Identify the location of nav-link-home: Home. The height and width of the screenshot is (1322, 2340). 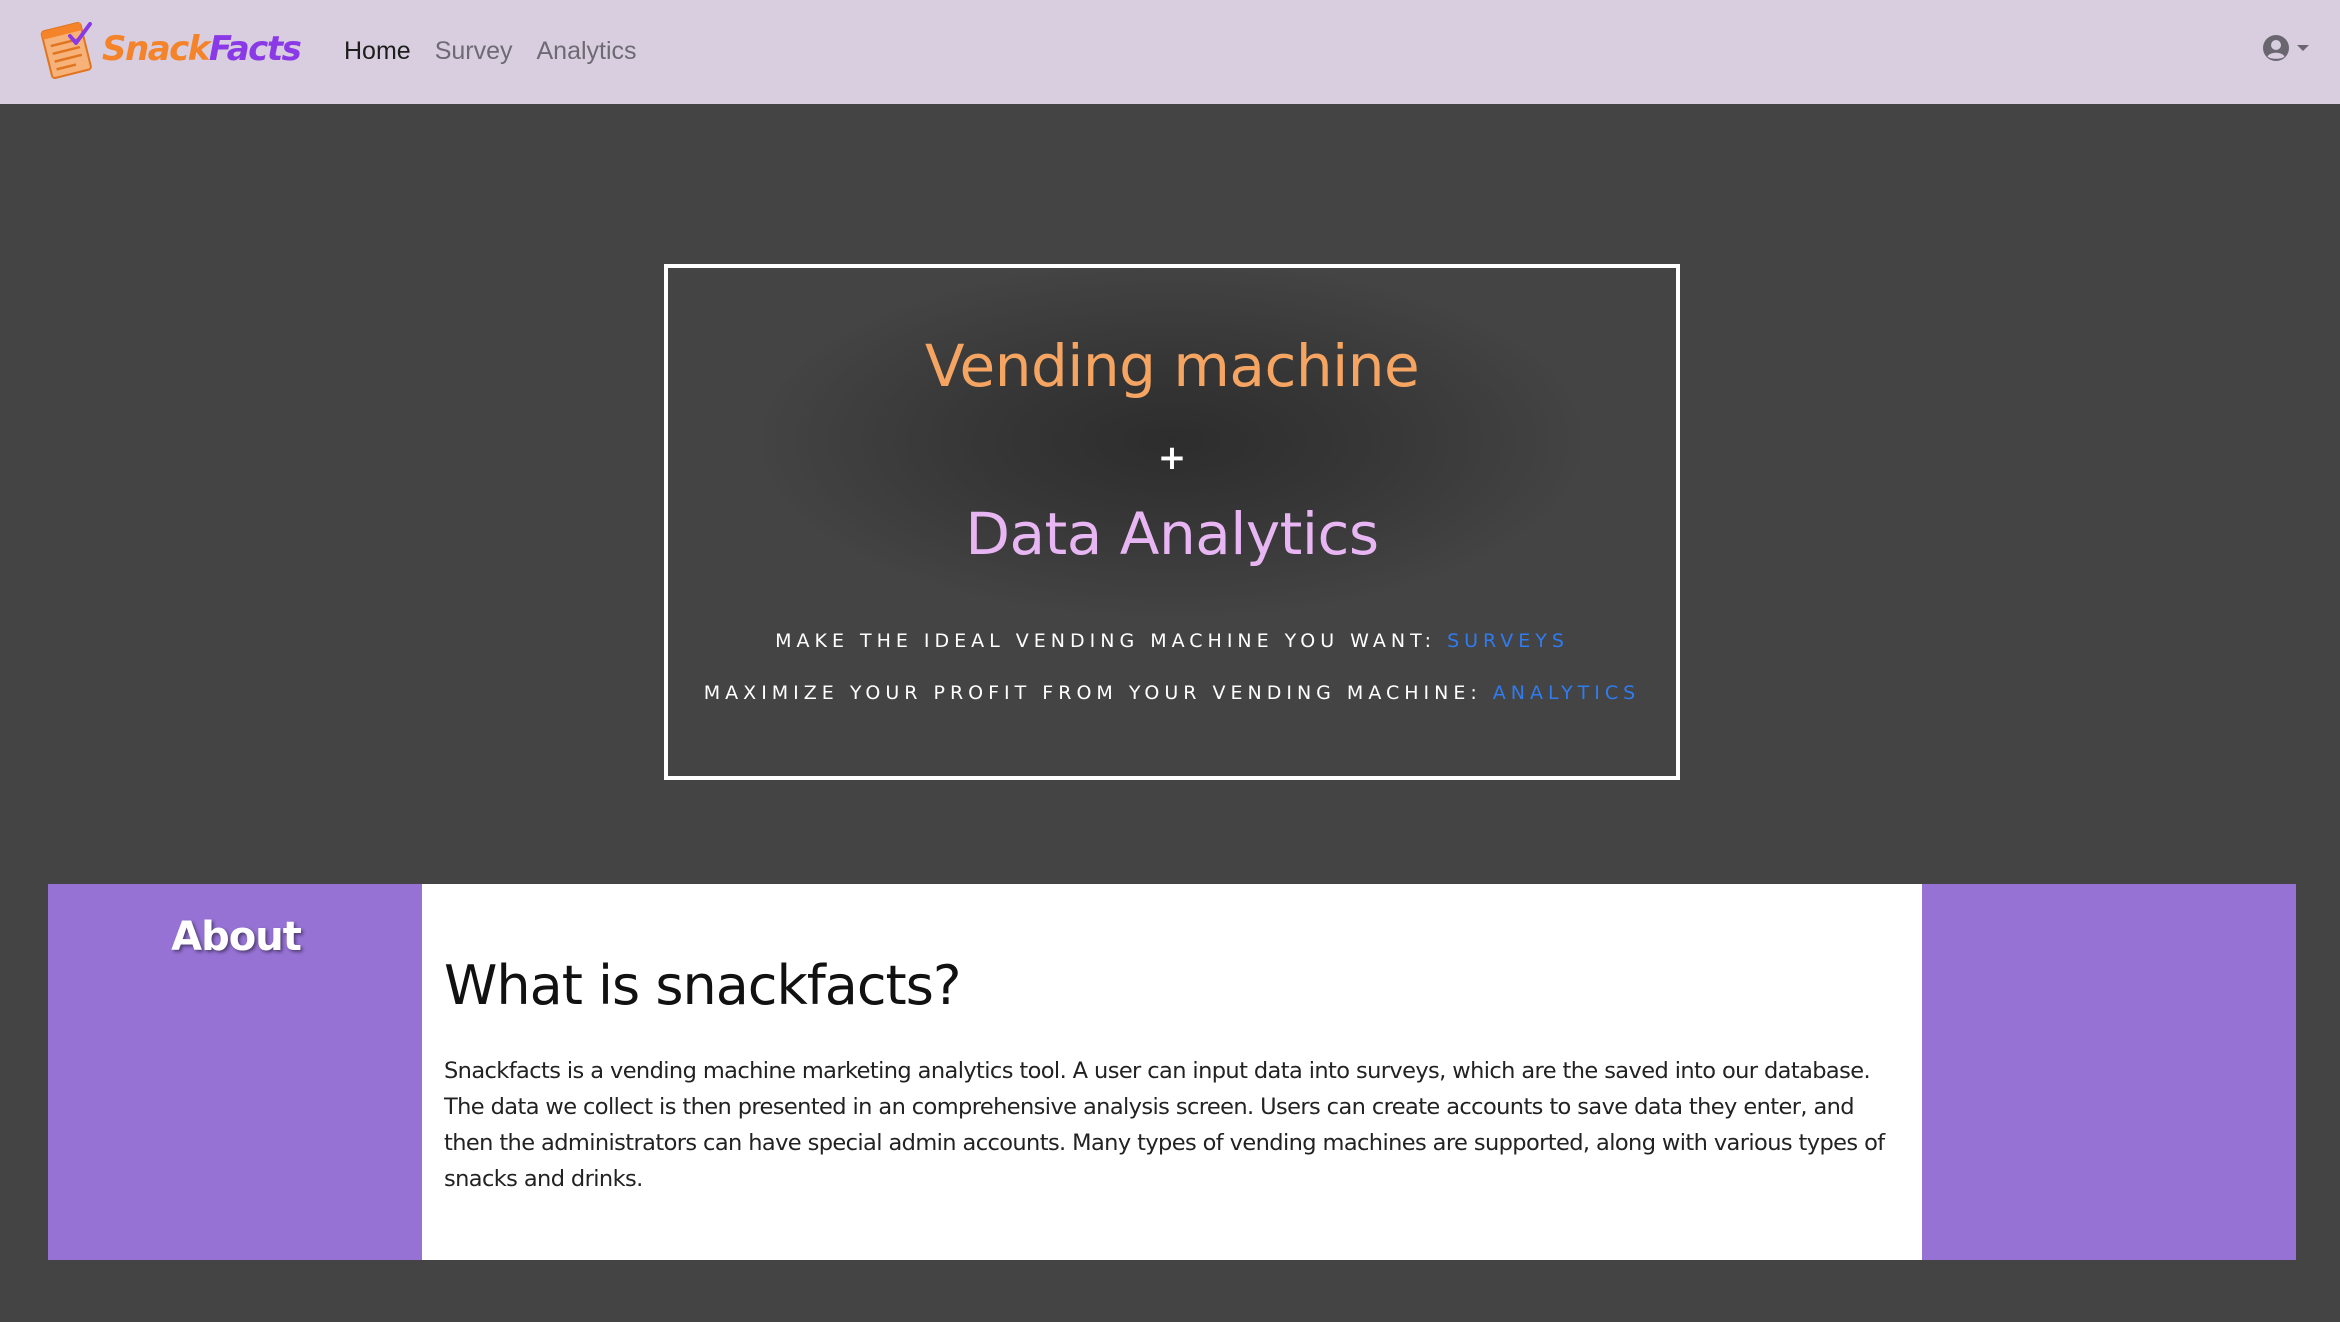
(383, 51).